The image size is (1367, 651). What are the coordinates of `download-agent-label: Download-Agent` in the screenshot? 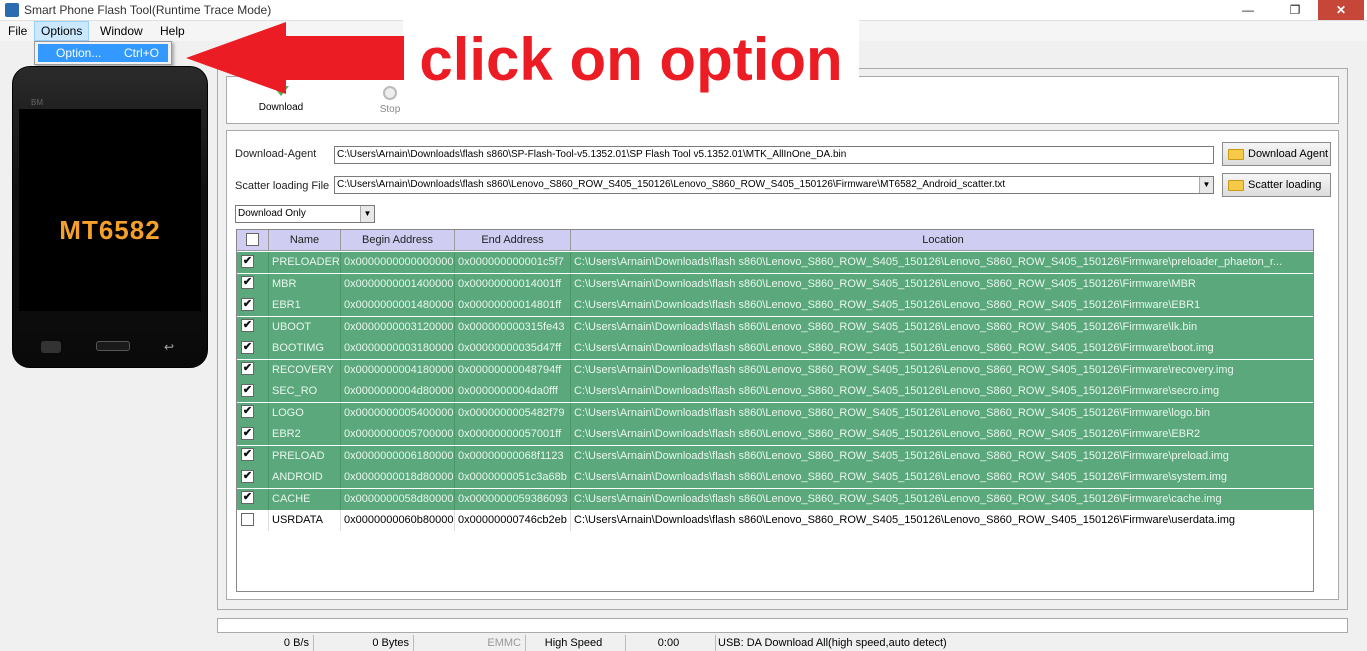 It's located at (276, 154).